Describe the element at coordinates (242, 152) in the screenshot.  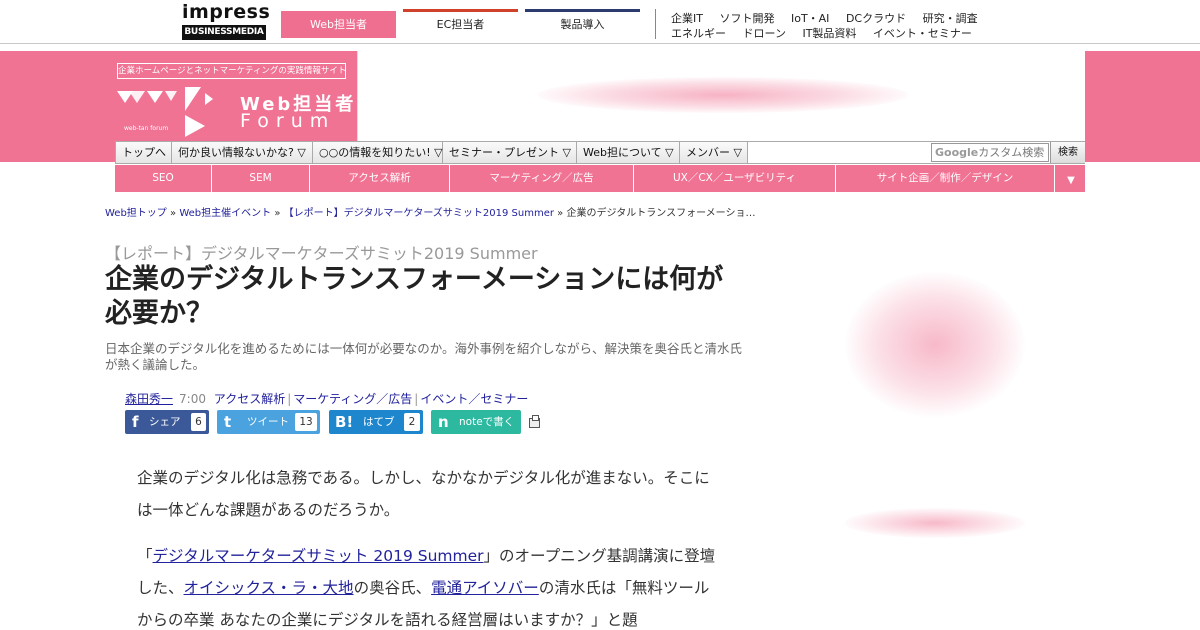
I see `menu-item-good-info: 何か良い情報ないかな? ▽` at that location.